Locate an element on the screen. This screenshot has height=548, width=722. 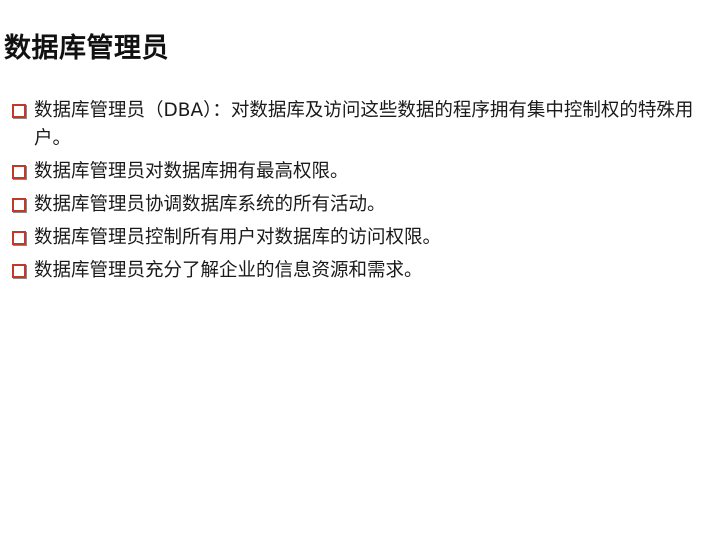
bullet-text: 数据库管理员对数据库拥有最高权限。 is located at coordinates (191, 171).